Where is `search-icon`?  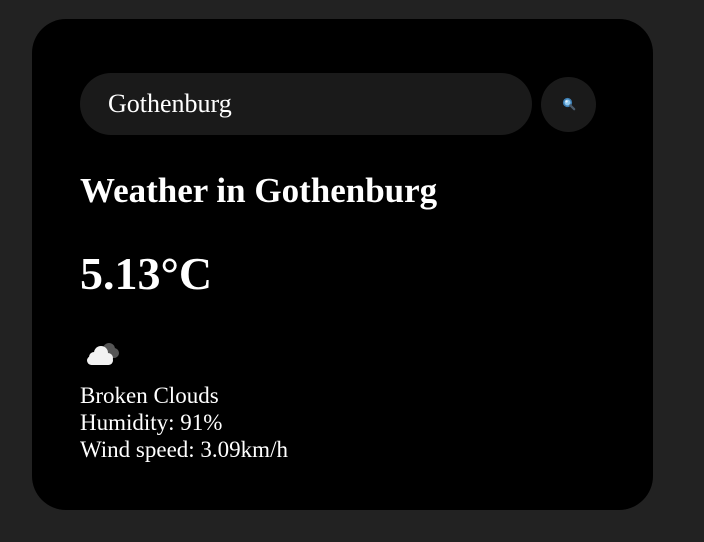 search-icon is located at coordinates (568, 104).